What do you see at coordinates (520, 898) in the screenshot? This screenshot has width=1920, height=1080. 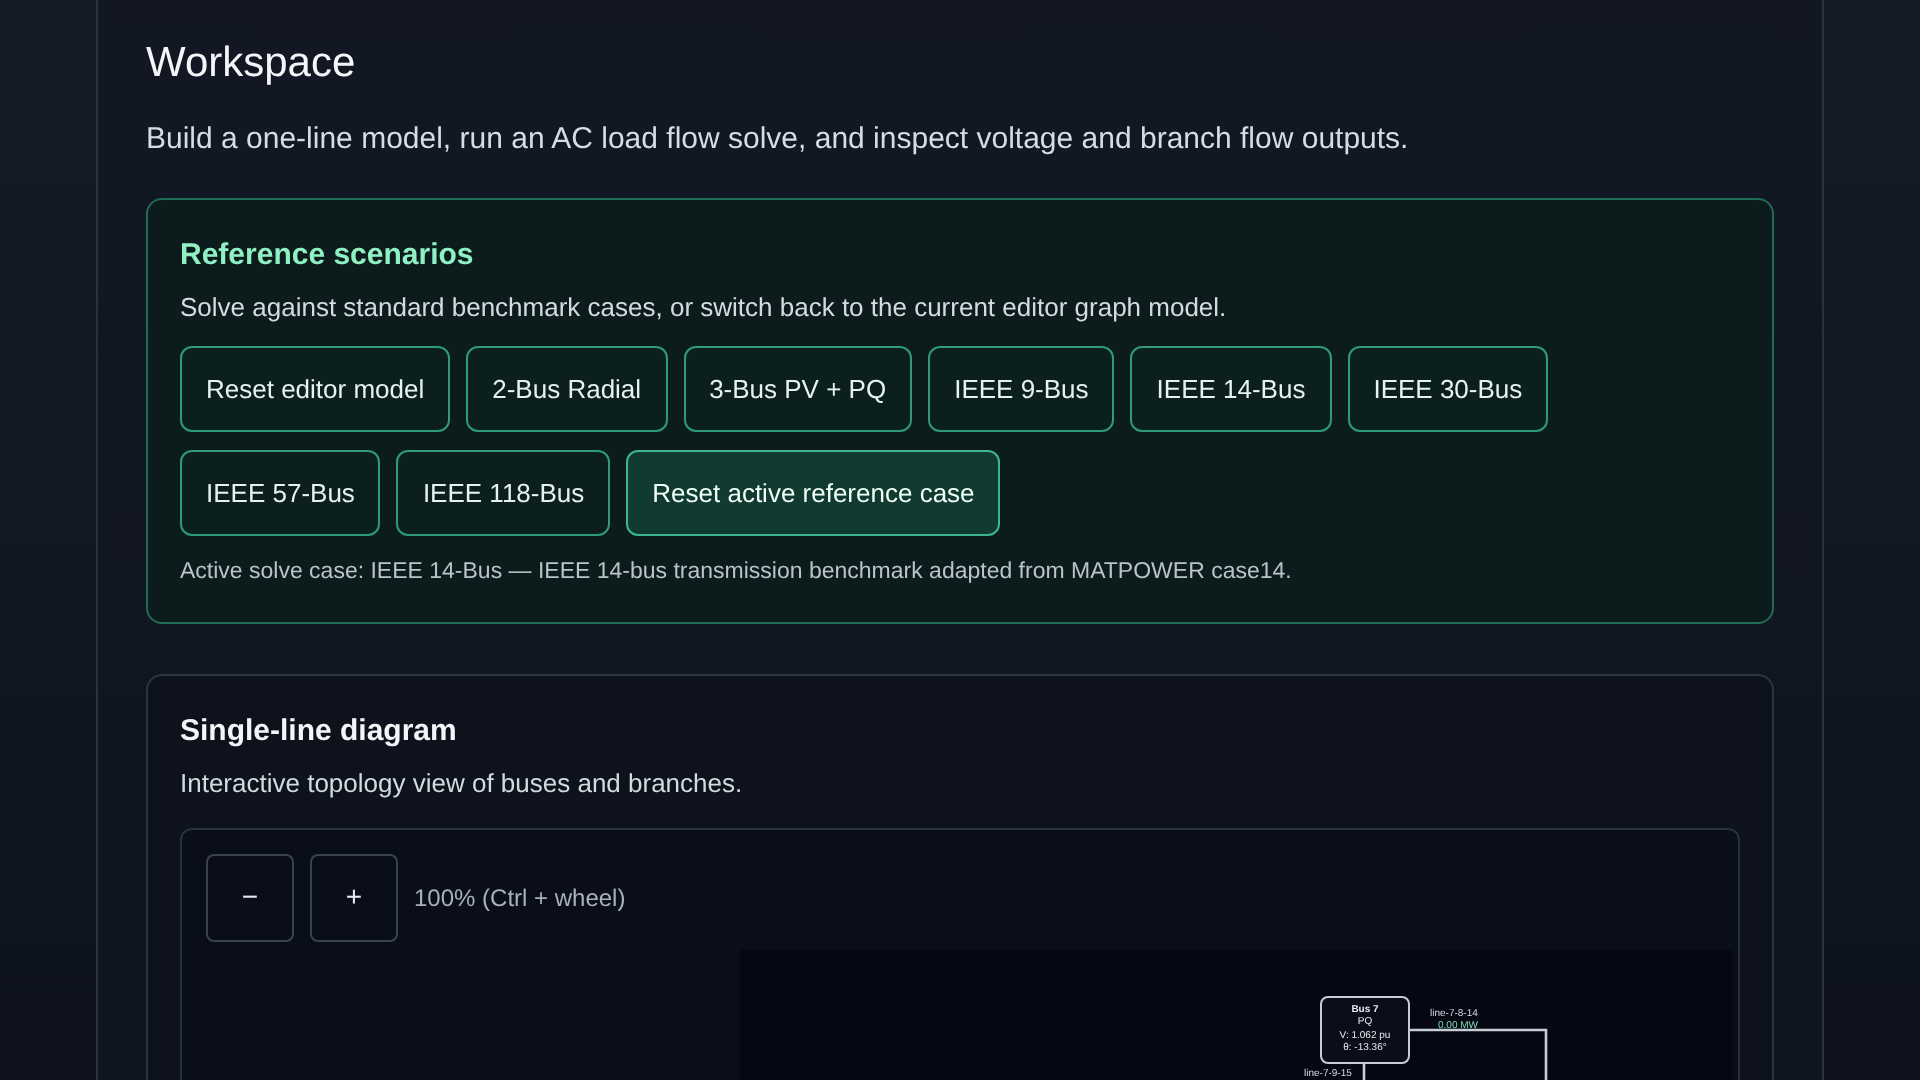 I see `zoom-level: 100% (Ctrl + wheel)` at bounding box center [520, 898].